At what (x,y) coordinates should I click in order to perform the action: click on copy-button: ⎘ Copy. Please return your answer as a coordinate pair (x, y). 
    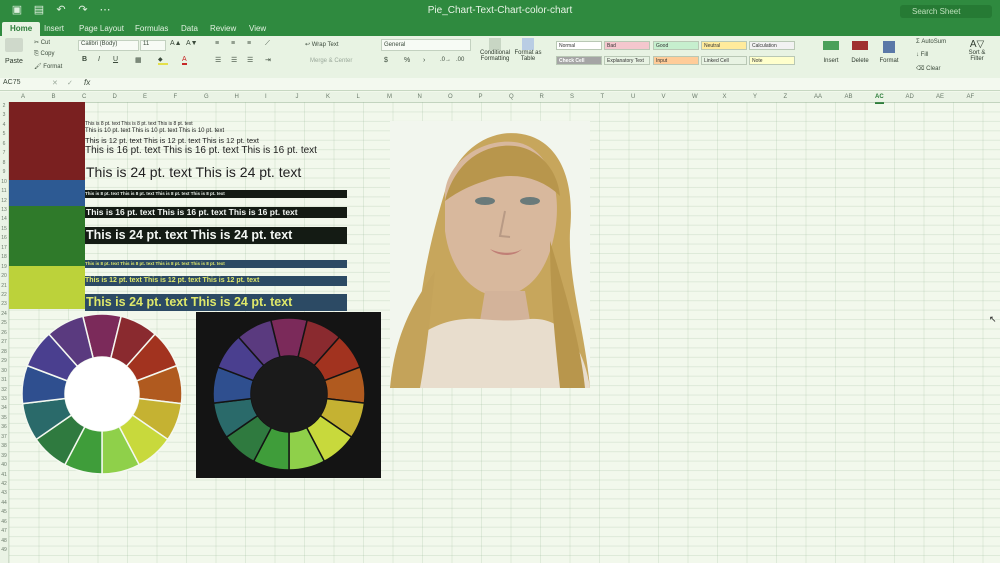
    Looking at the image, I should click on (44, 54).